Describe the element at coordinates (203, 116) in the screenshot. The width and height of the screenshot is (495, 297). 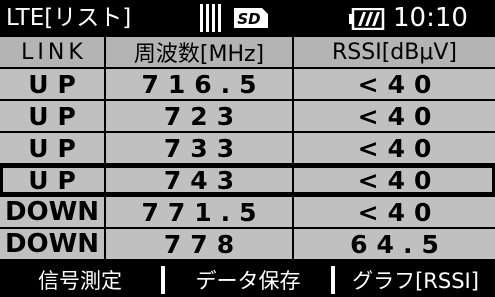
I see `cell-frequency: 723` at that location.